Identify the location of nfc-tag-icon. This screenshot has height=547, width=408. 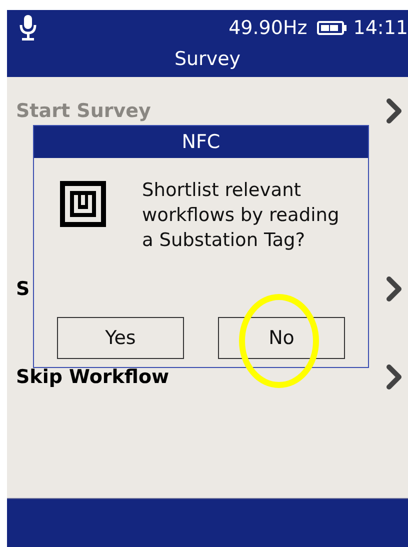
(83, 204).